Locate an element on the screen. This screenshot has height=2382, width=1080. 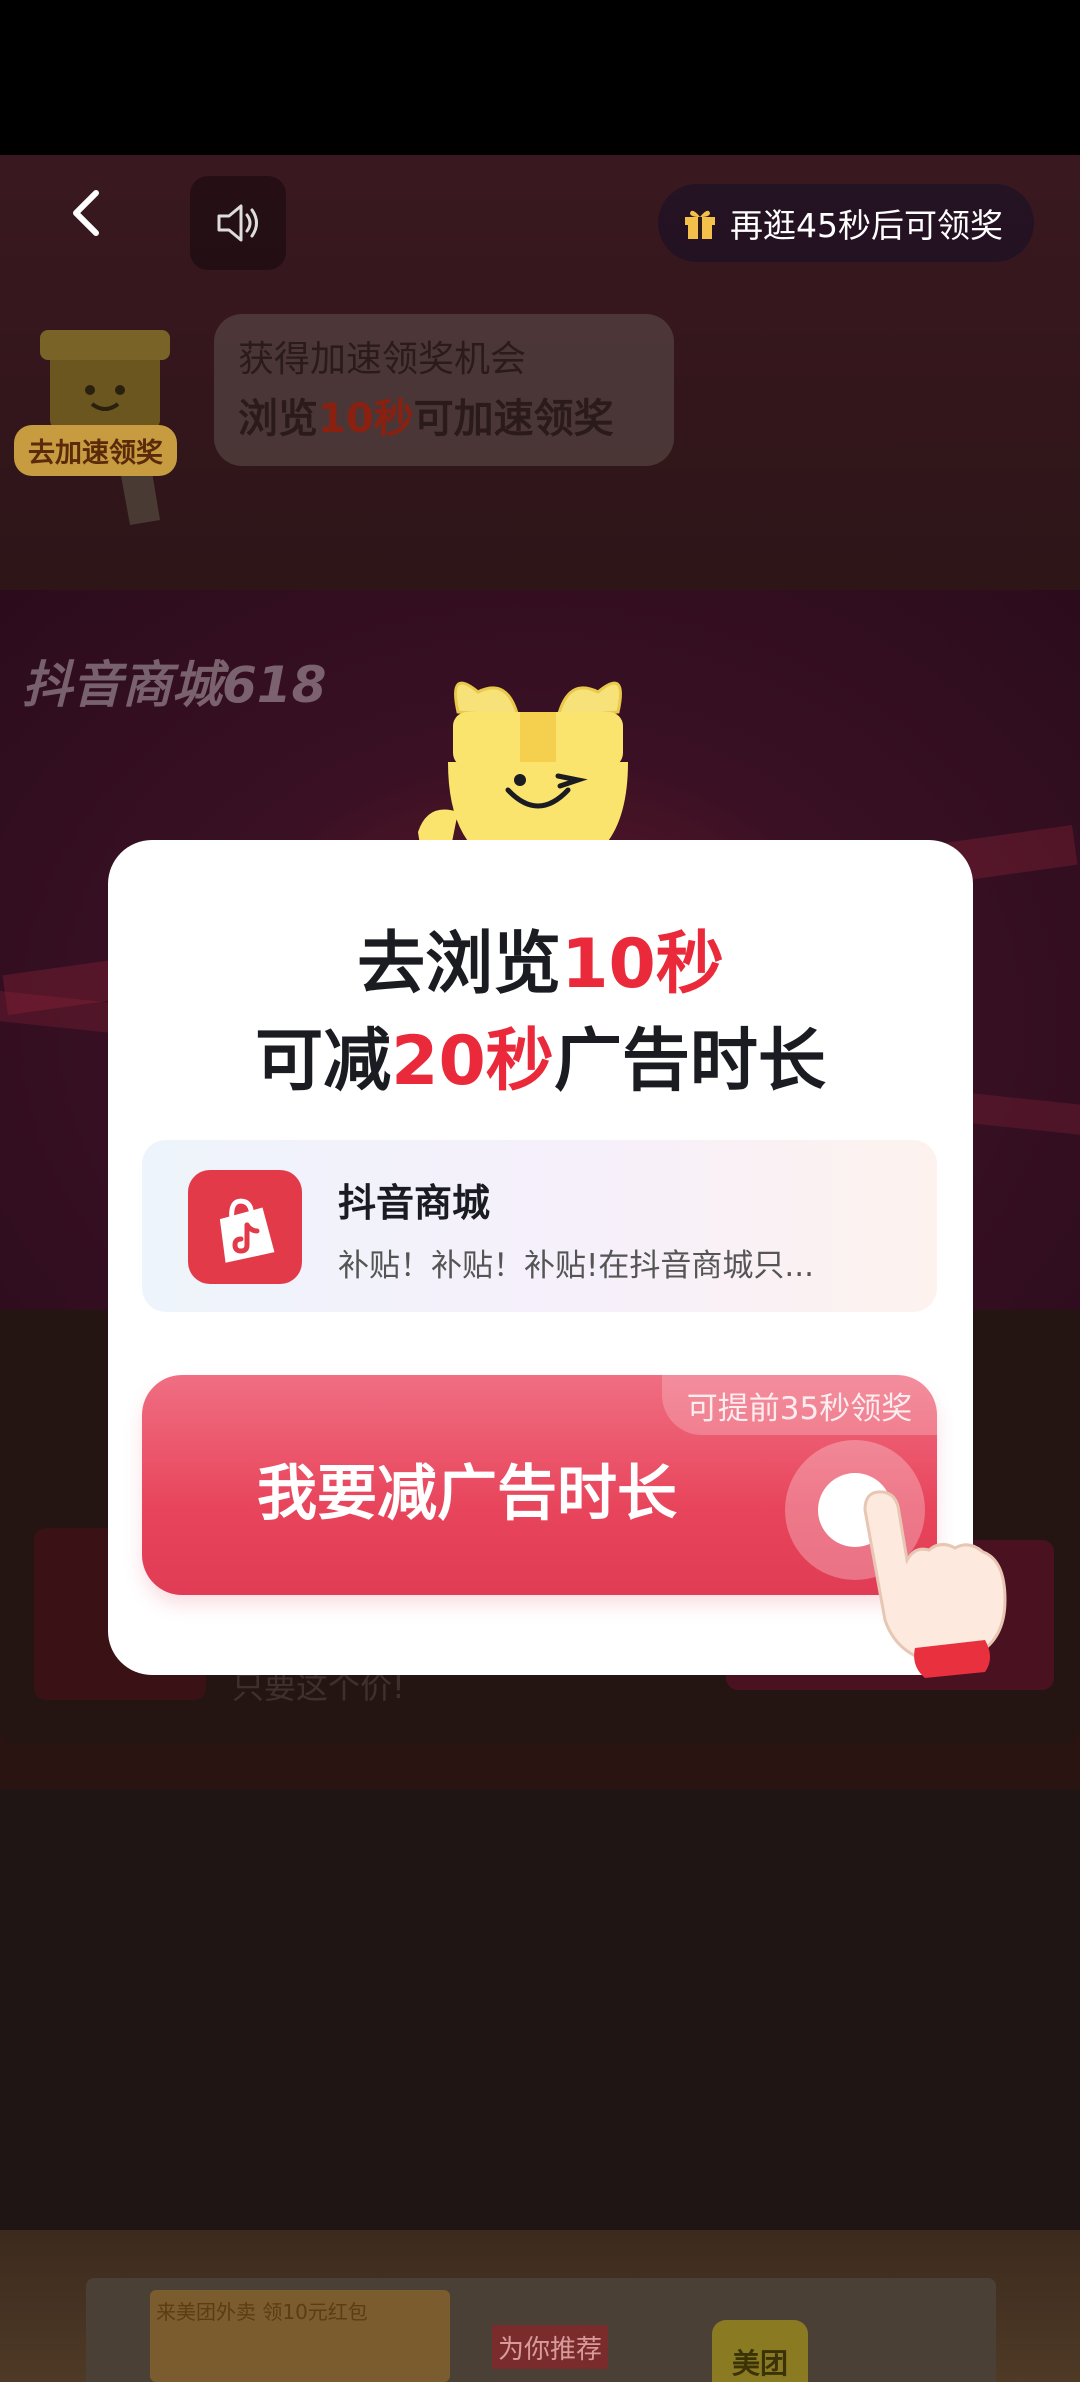
pointing-hand-icon is located at coordinates (935, 1584).